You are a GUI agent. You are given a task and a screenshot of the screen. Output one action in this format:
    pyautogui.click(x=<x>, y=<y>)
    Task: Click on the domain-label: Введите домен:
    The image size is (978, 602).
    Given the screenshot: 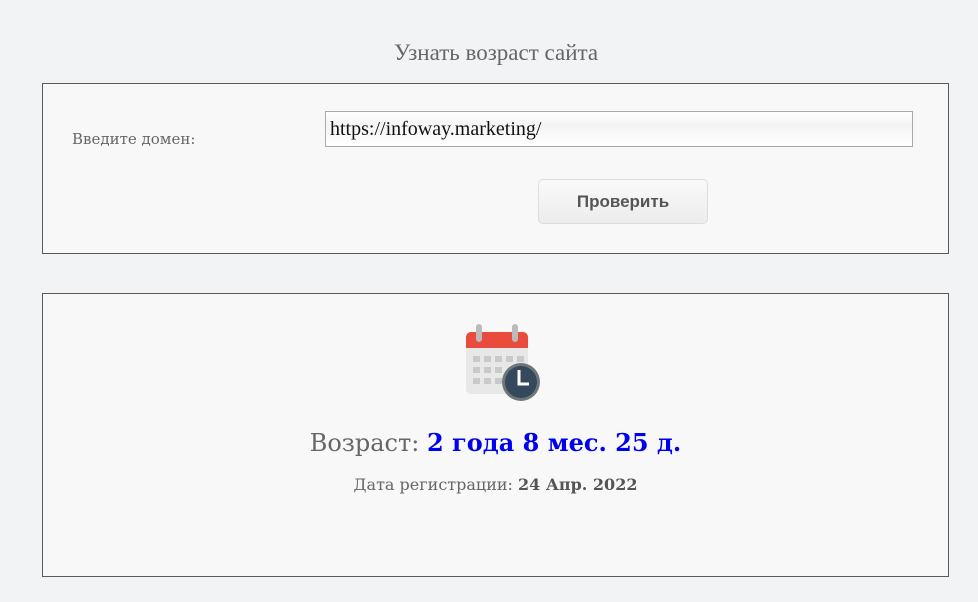 What is the action you would take?
    pyautogui.click(x=134, y=139)
    